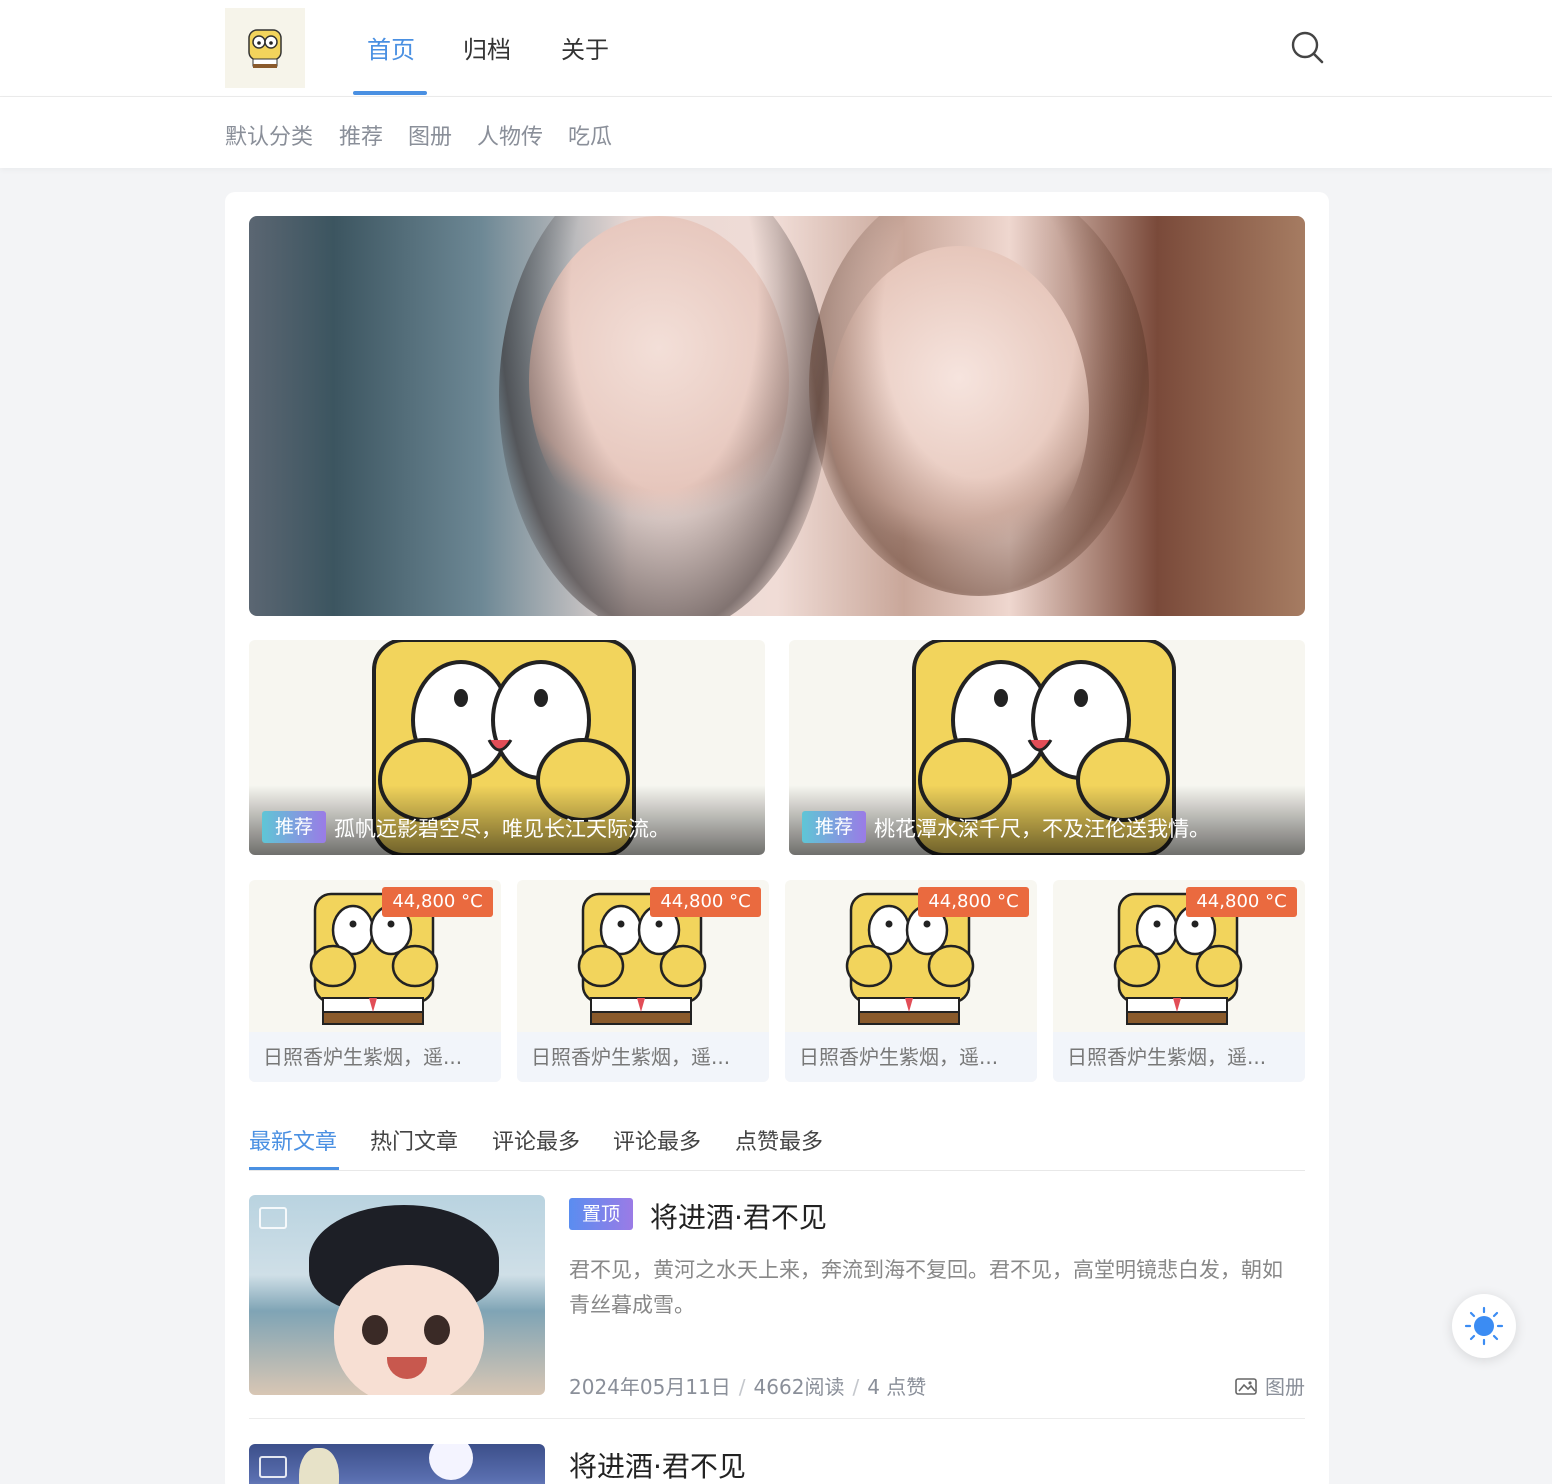  I want to click on tab-popular: 热门文章, so click(414, 1140).